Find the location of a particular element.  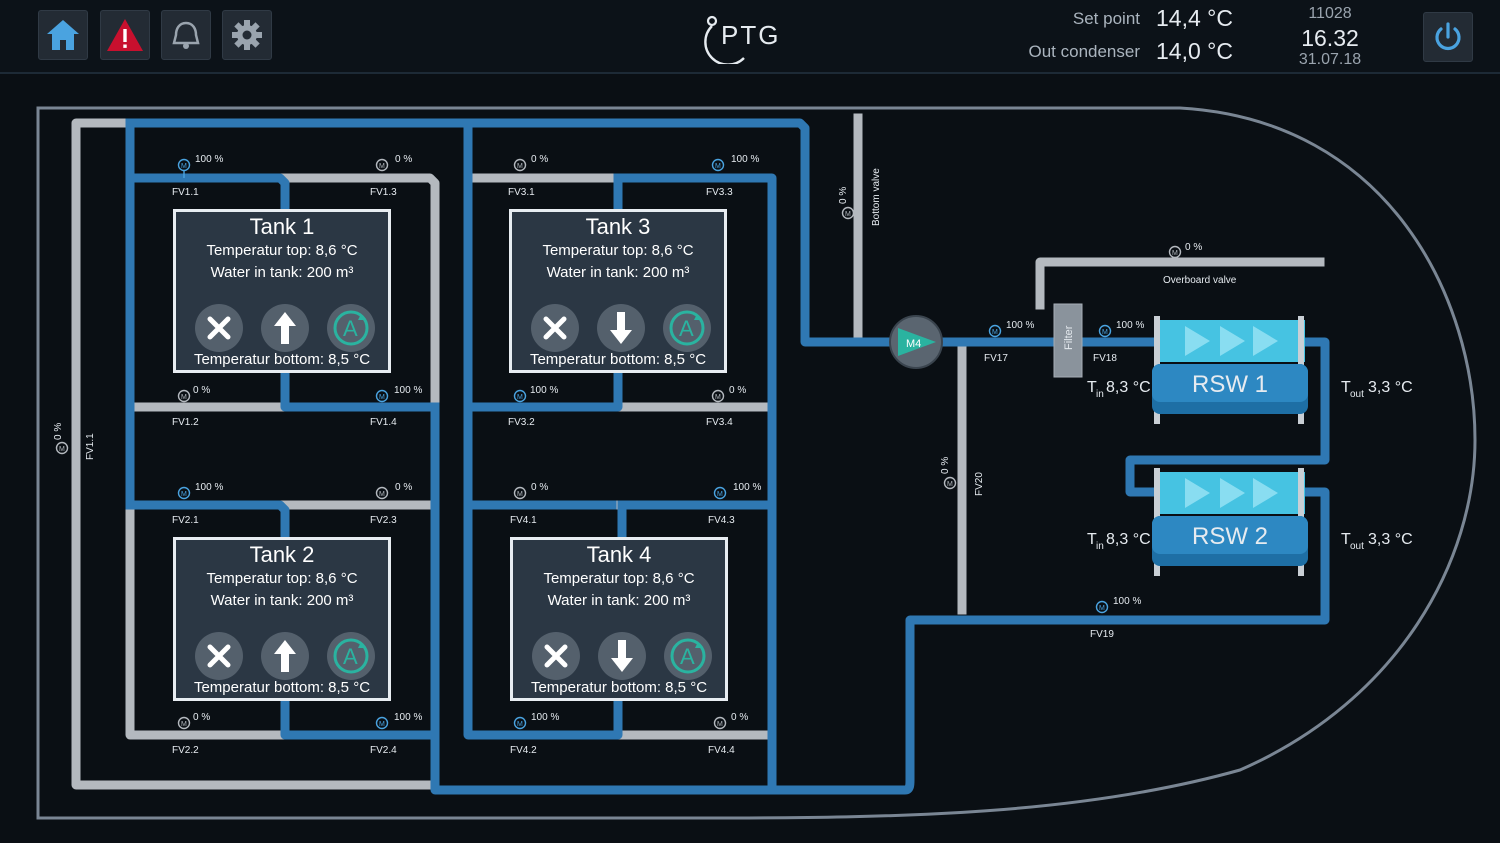

tank-3-direction-button is located at coordinates (621, 328).